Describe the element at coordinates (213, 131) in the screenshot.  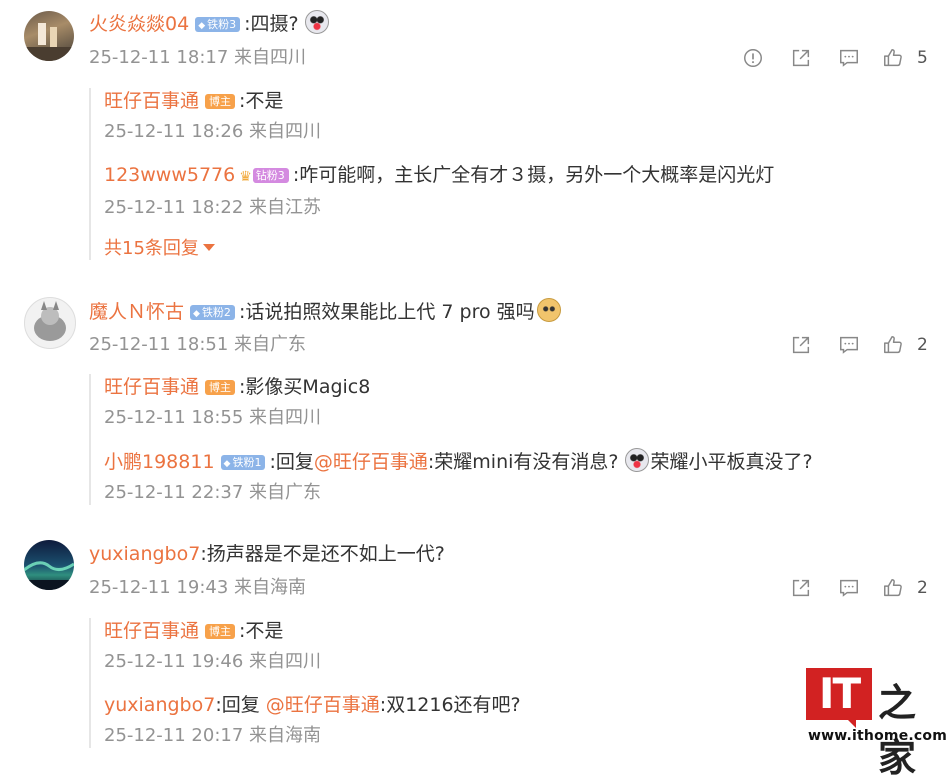
I see `reply-meta: 25-12-11 18:26 来自四川` at that location.